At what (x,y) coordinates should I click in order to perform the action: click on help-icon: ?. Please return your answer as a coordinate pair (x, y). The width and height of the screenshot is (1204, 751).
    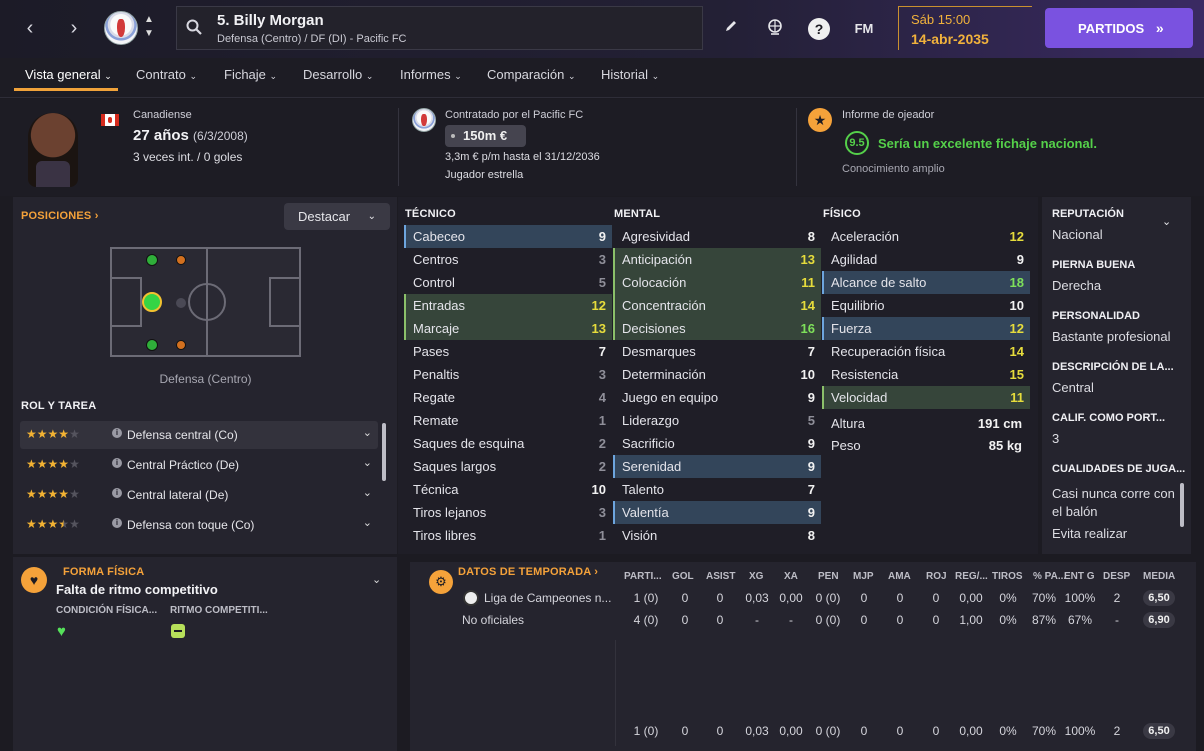
    Looking at the image, I should click on (819, 29).